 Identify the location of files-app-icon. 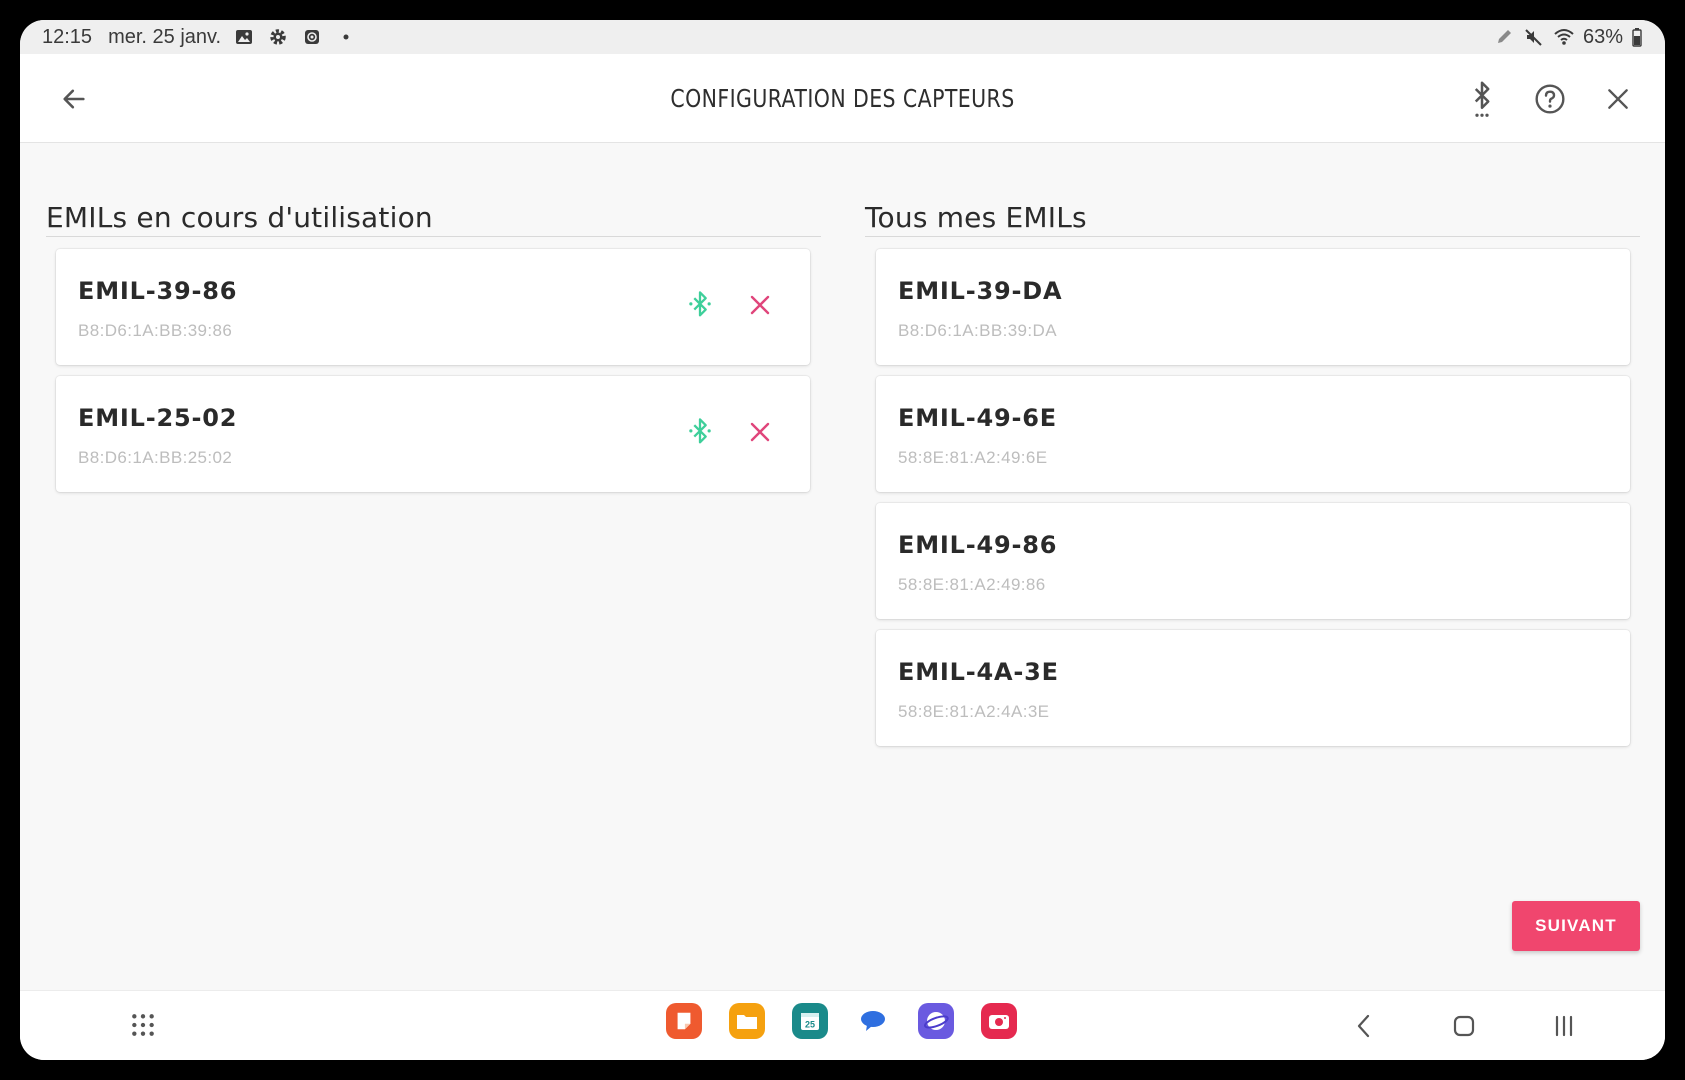
(747, 1021).